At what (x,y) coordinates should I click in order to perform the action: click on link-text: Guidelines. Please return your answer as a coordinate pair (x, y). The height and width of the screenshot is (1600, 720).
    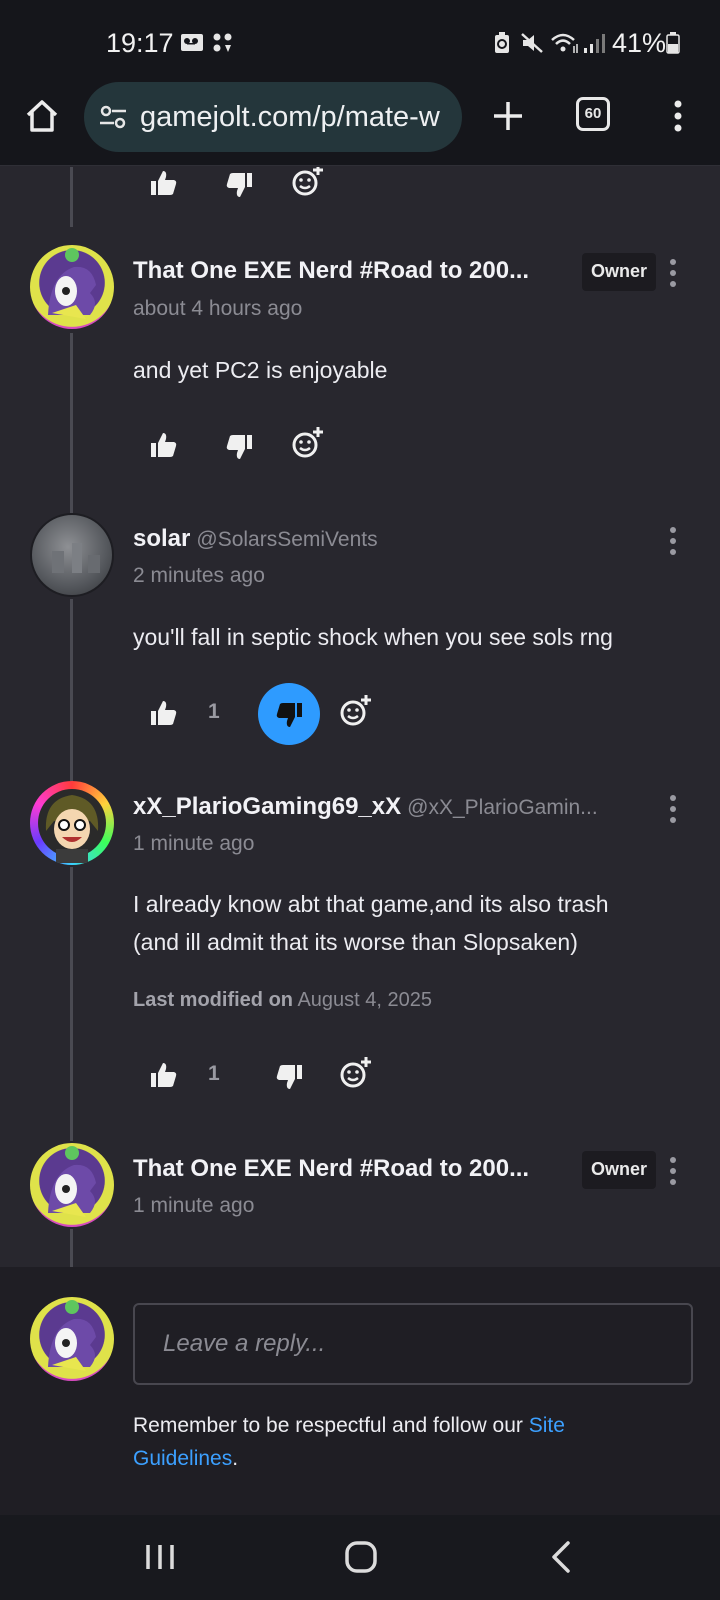
    Looking at the image, I should click on (183, 1458).